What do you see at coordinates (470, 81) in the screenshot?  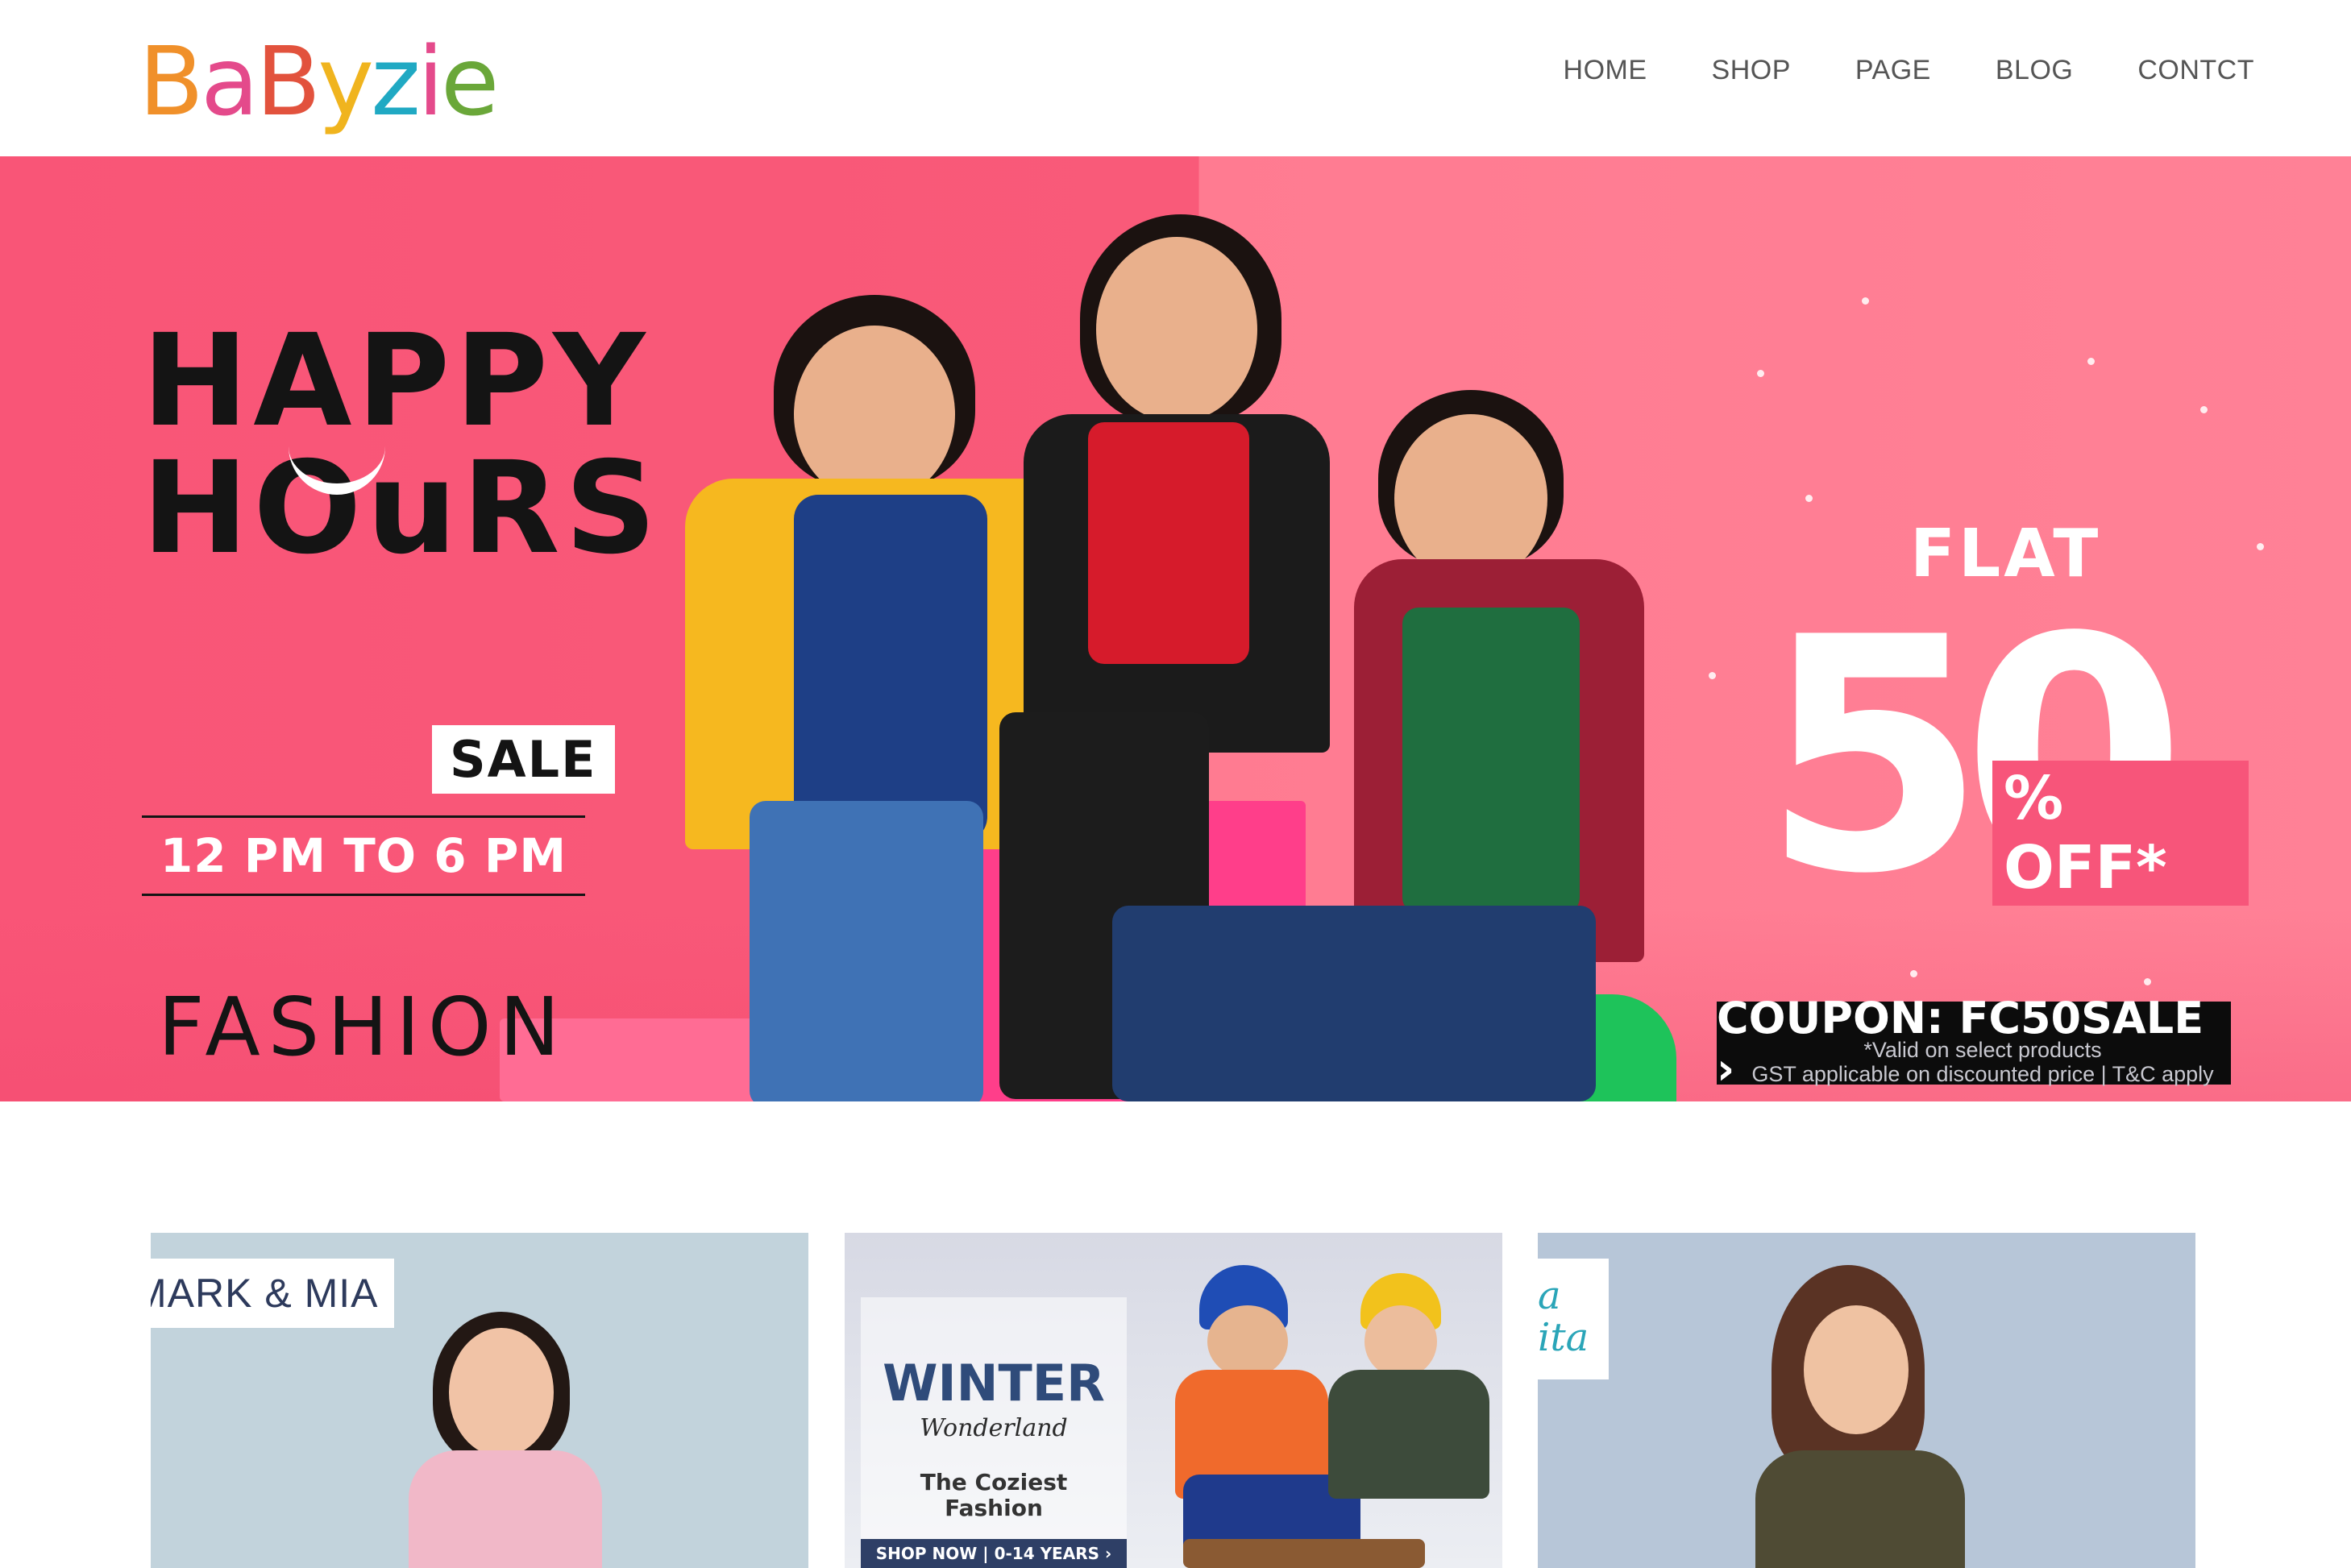 I see `logo-letter: e` at bounding box center [470, 81].